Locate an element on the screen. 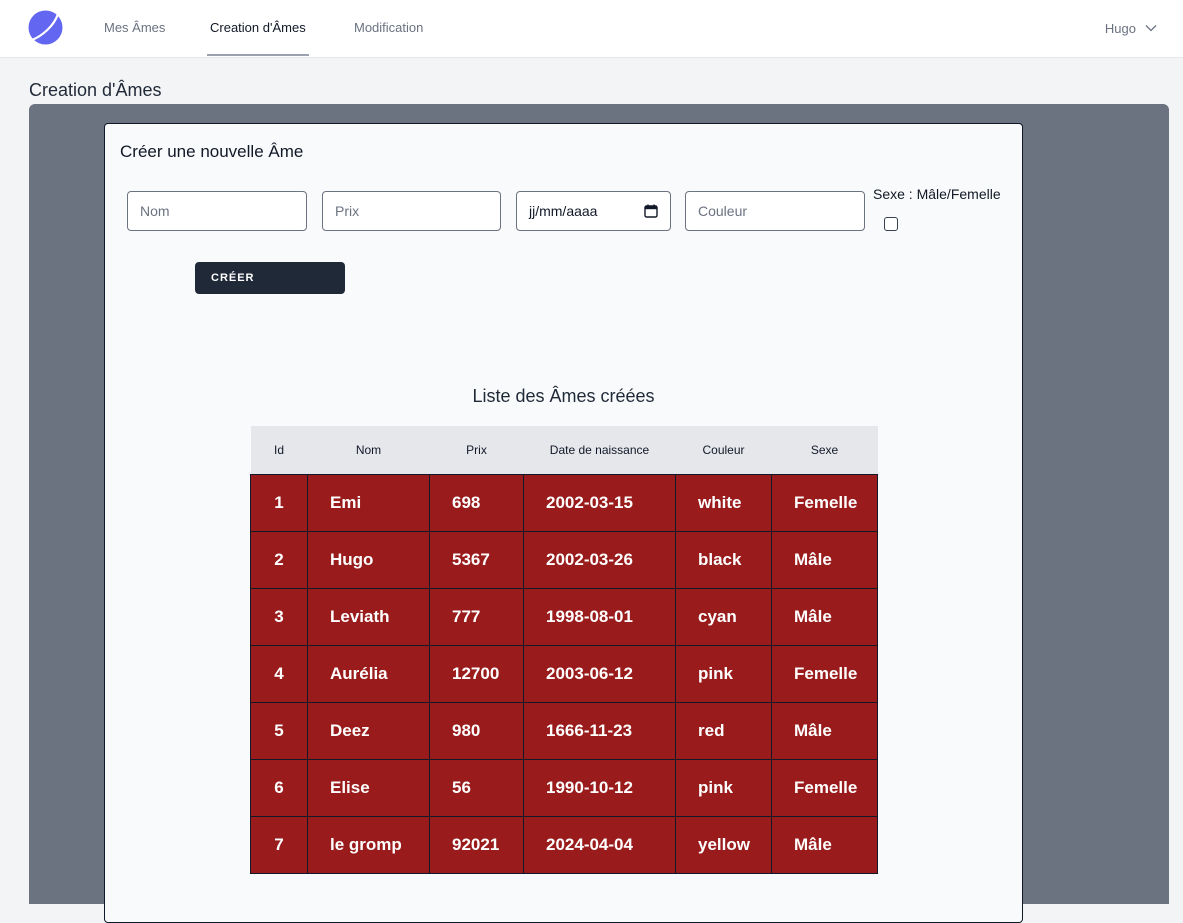 The image size is (1183, 923). cell-couleur: cyan is located at coordinates (723, 617).